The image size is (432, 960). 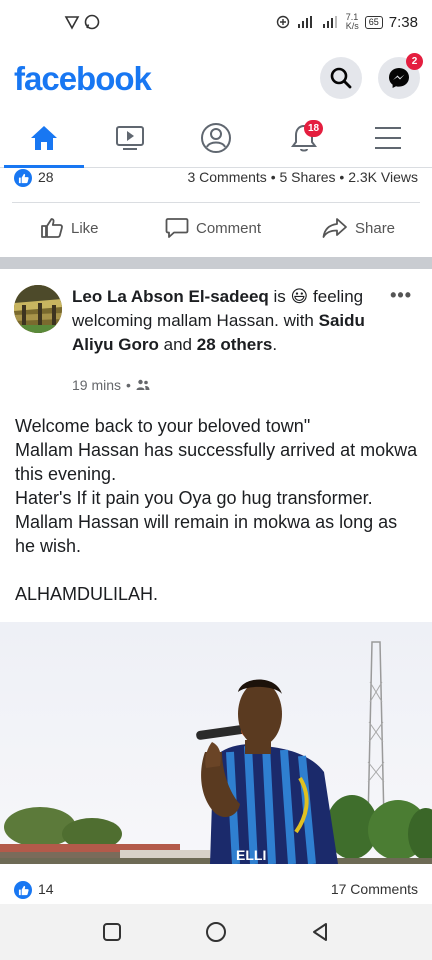 I want to click on feed-separator, so click(x=216, y=263).